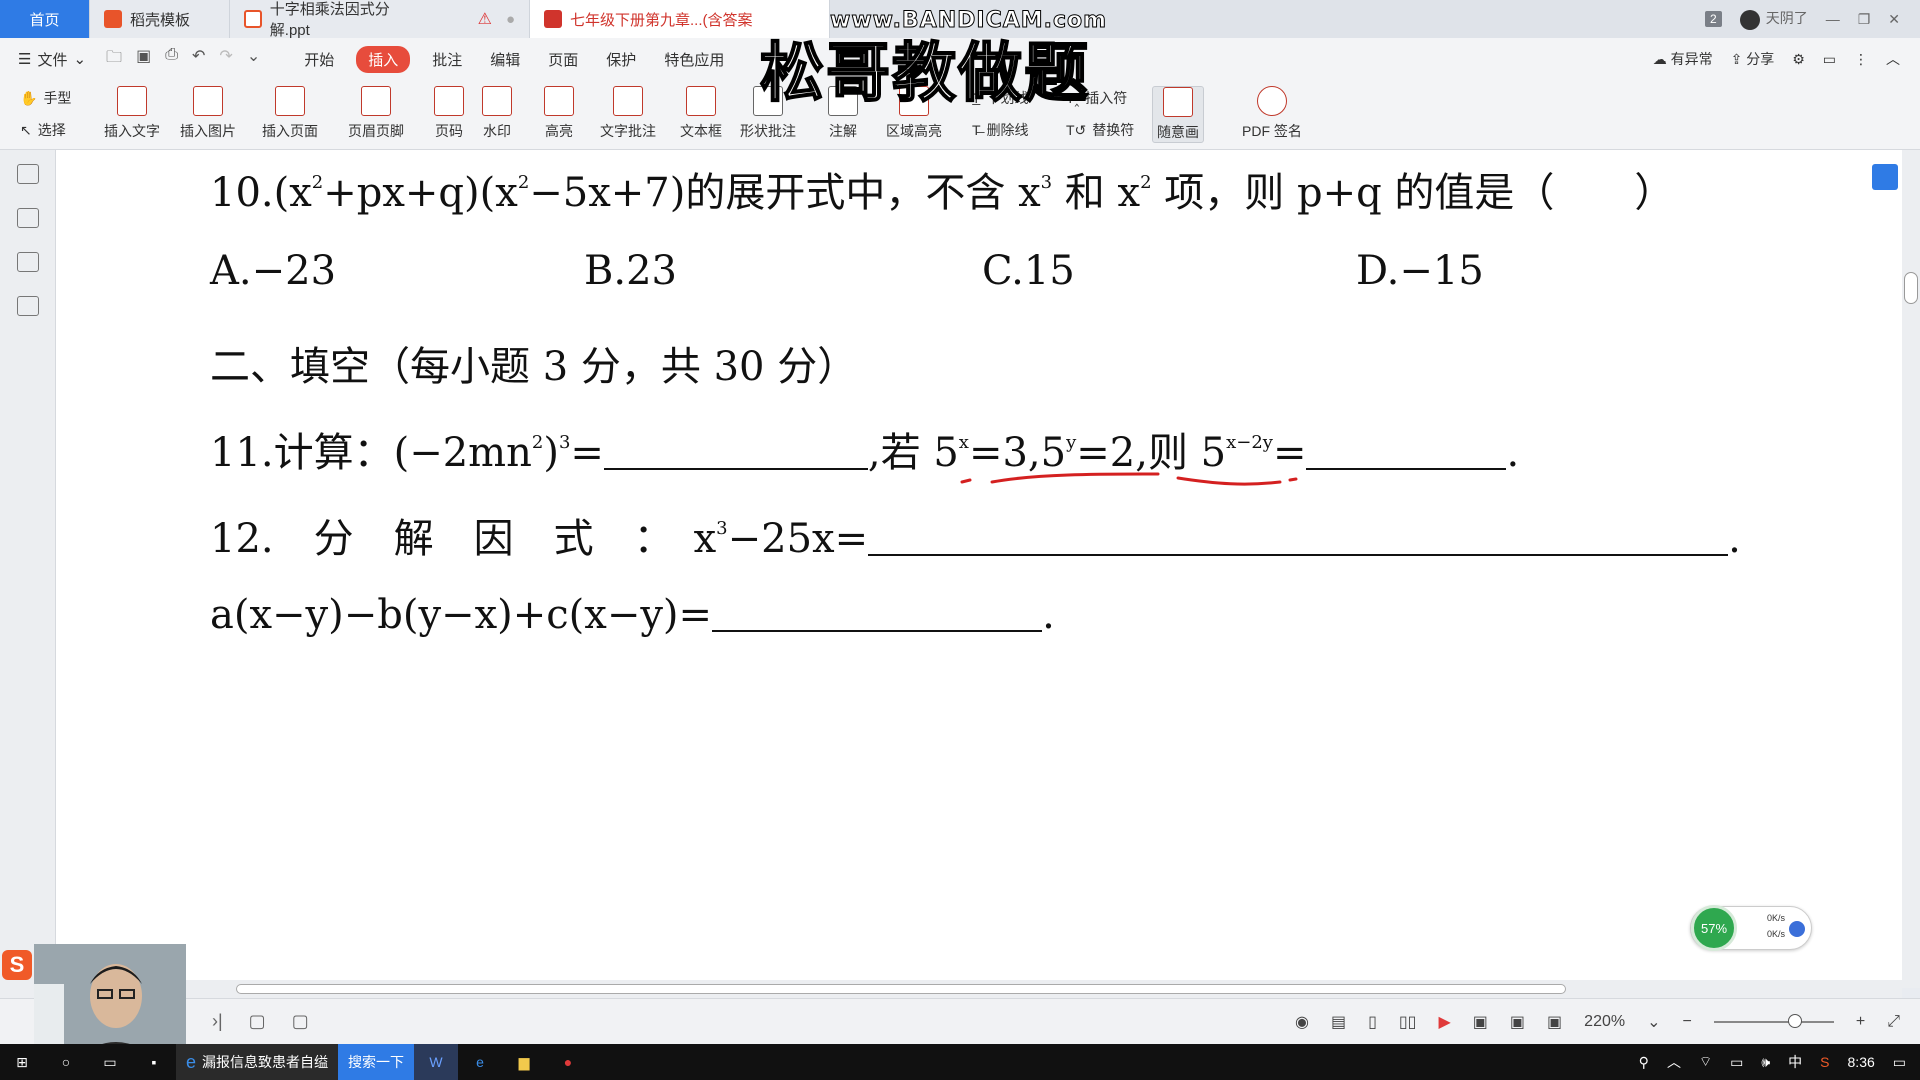  I want to click on continuous-view-icon: ▤, so click(1338, 1022).